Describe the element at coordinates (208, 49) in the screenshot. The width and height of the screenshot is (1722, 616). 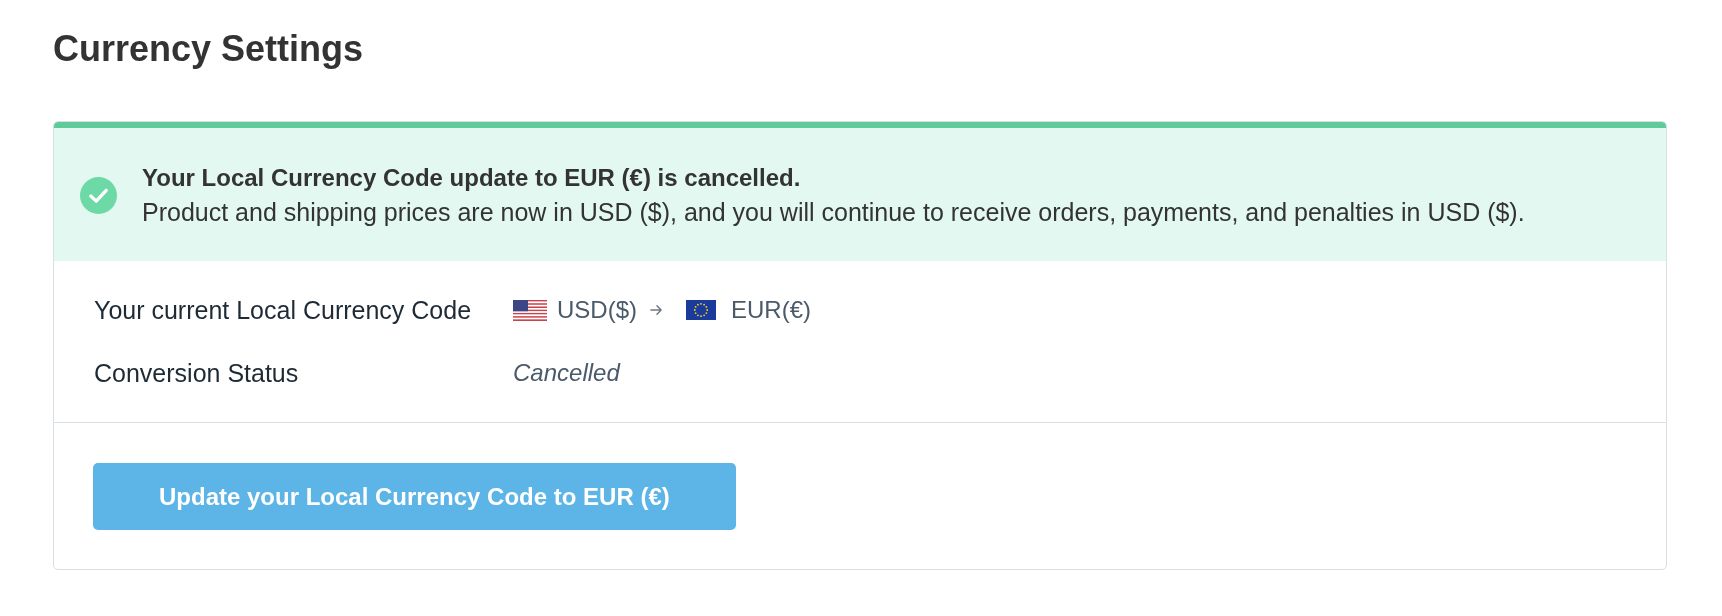
I see `page-title: Currency Settings` at that location.